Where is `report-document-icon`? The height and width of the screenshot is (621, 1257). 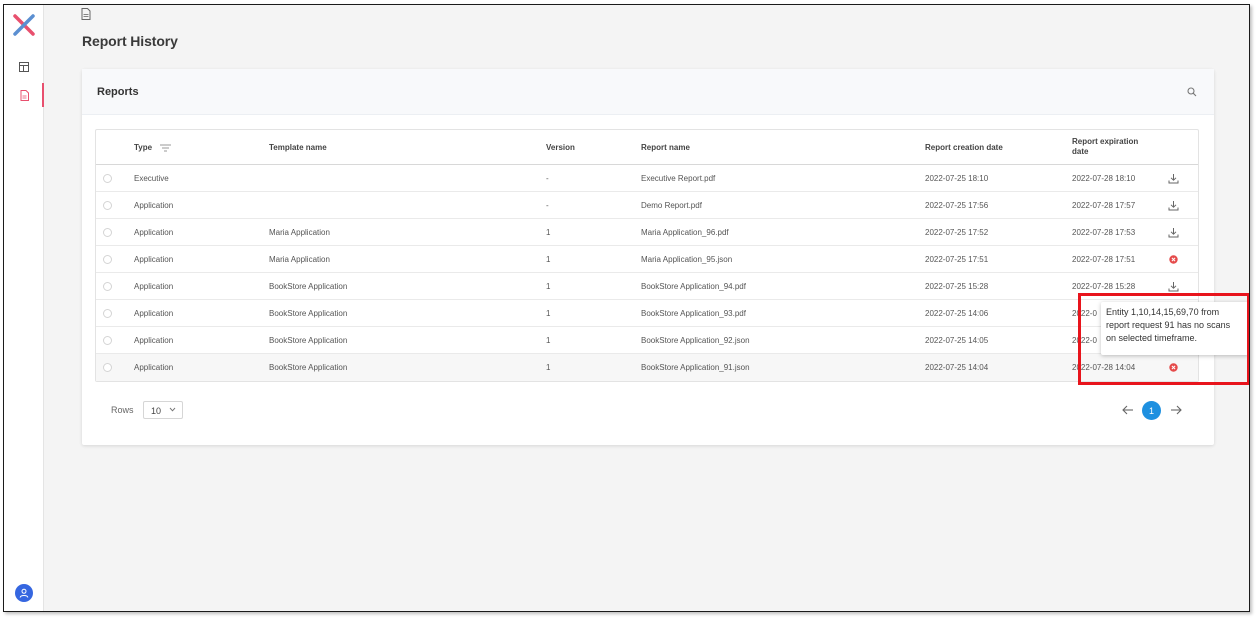
report-document-icon is located at coordinates (24, 95).